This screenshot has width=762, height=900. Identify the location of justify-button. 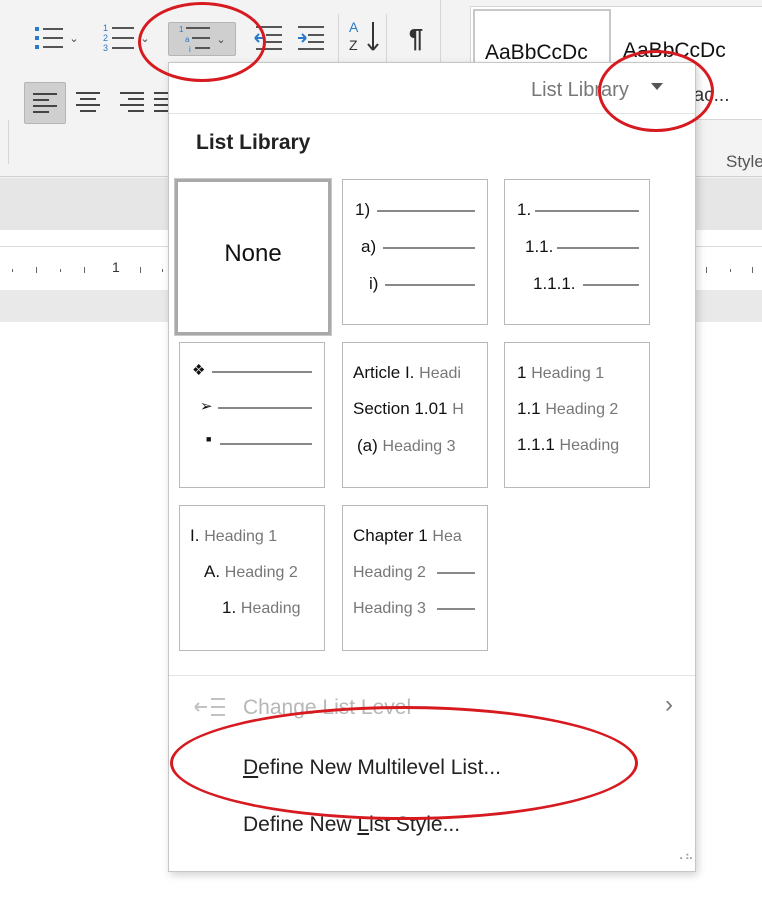
(160, 102).